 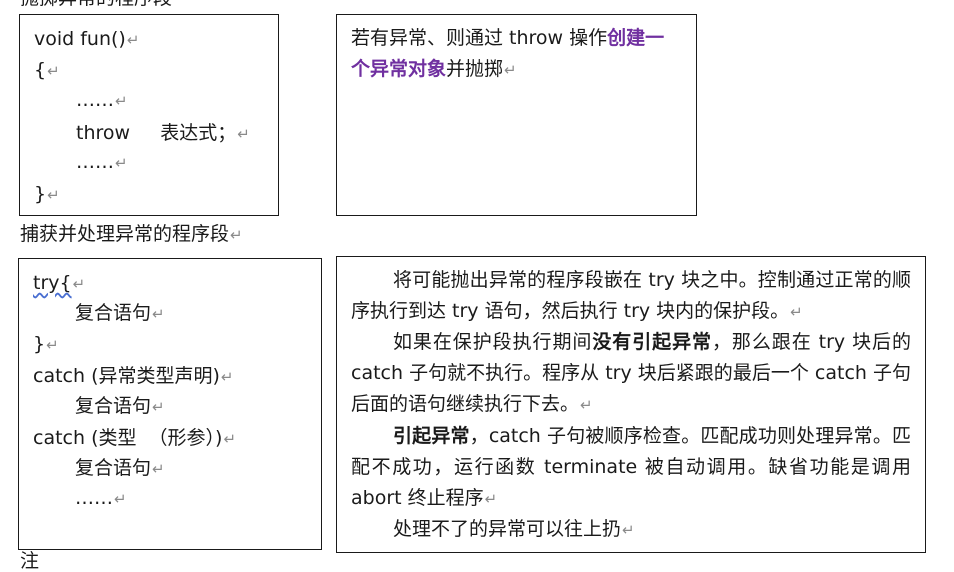 What do you see at coordinates (434, 69) in the screenshot?
I see `throw-explanation-line-2: 个异常对象并抛掷↵` at bounding box center [434, 69].